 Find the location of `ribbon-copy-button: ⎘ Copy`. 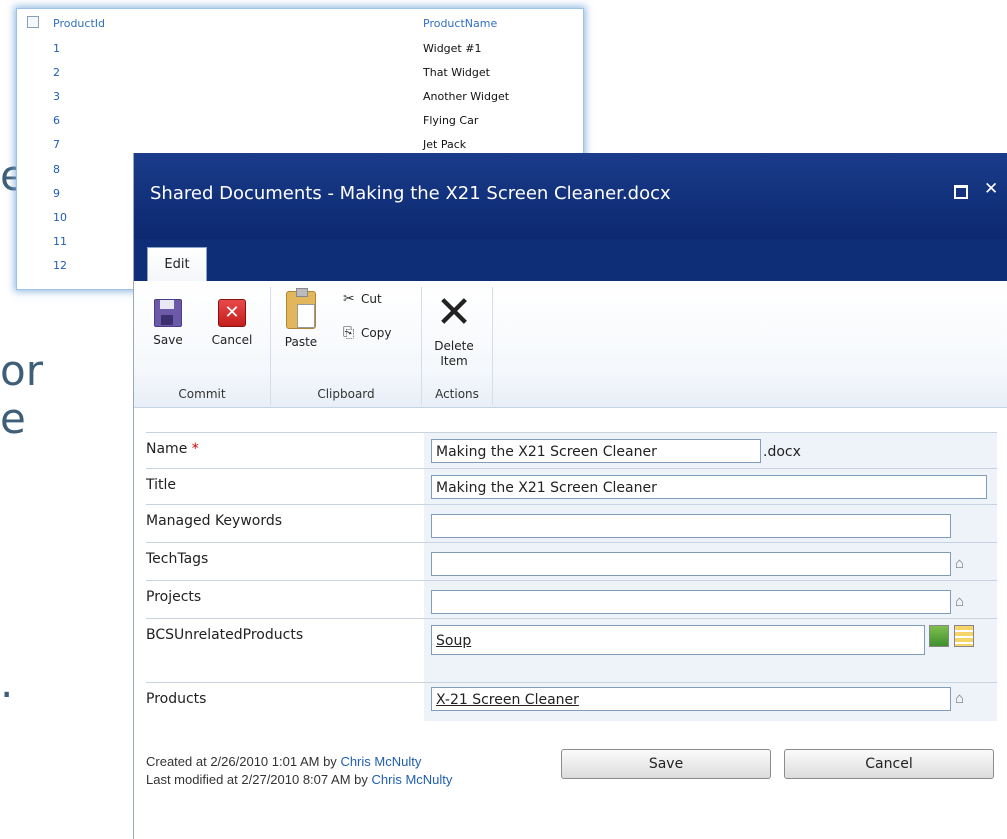

ribbon-copy-button: ⎘ Copy is located at coordinates (380, 333).